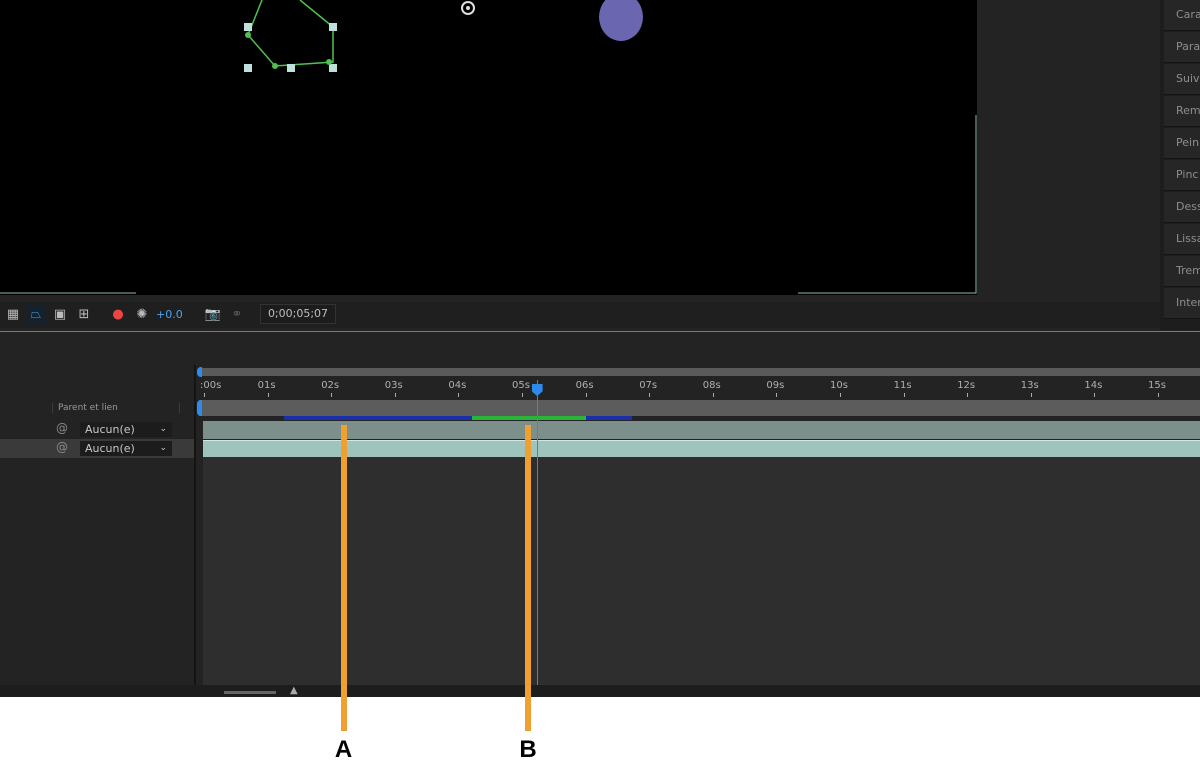 This screenshot has height=775, width=1200. Describe the element at coordinates (1182, 303) in the screenshot. I see `panel-item: Inter` at that location.